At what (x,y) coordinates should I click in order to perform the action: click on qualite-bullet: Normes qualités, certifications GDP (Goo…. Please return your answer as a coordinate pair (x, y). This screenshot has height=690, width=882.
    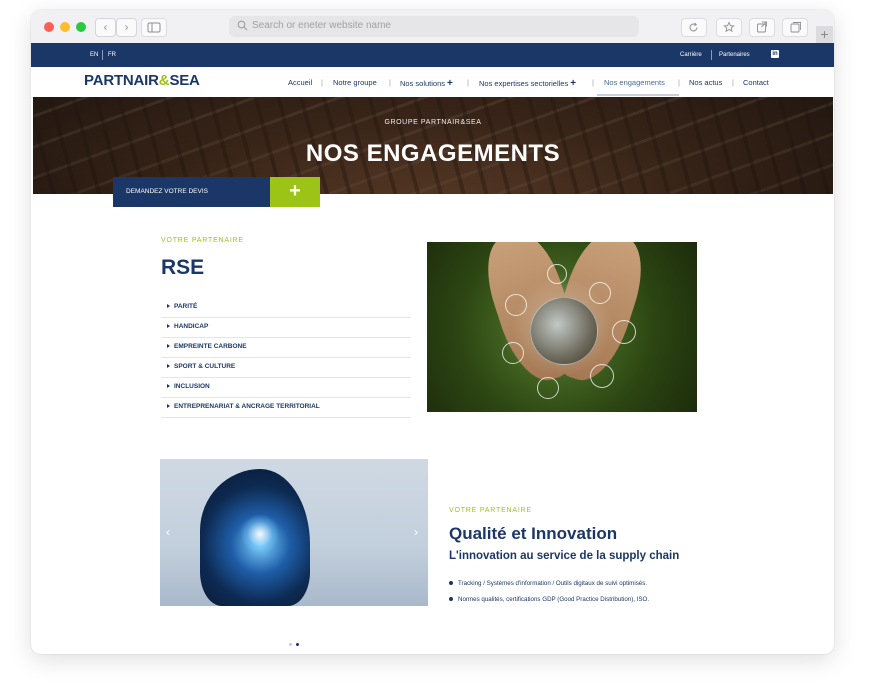
    Looking at the image, I should click on (549, 599).